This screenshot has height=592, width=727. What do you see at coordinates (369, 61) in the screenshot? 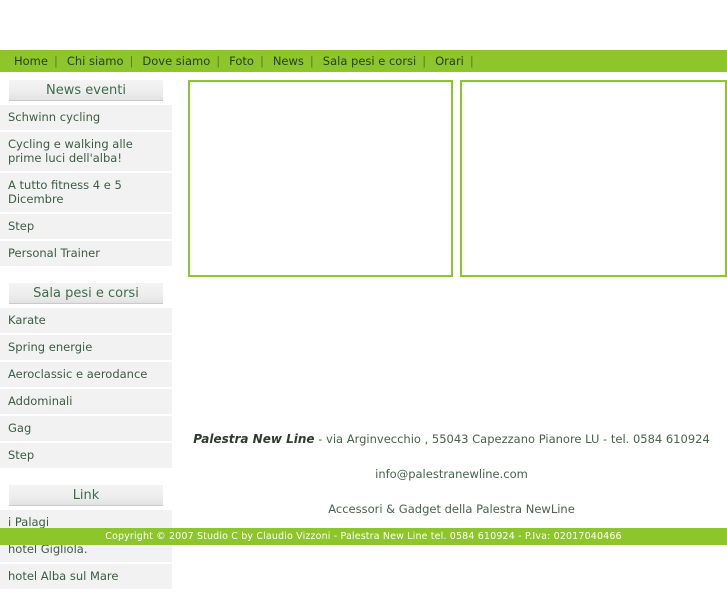
I see `nav-item-sala-pesi-e-corsi: Sala pesi e corsi` at bounding box center [369, 61].